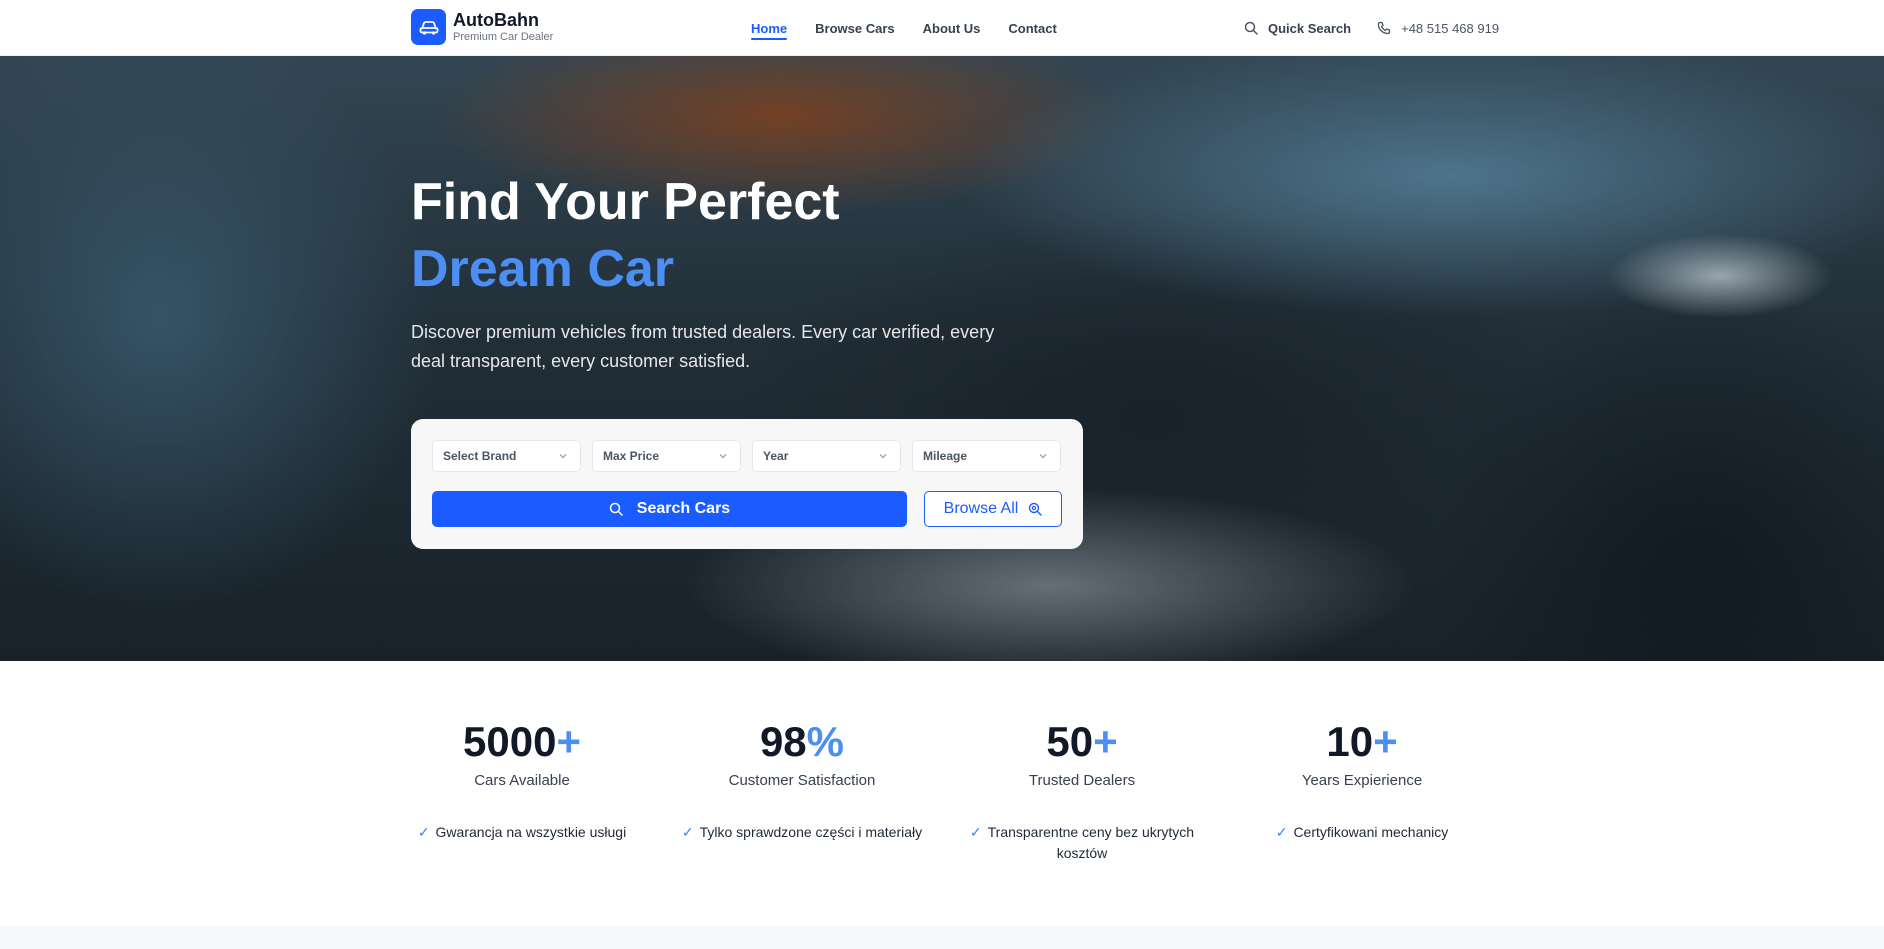 The height and width of the screenshot is (949, 1884). I want to click on stat-years-experience: 10+ Years Expierience, so click(1362, 753).